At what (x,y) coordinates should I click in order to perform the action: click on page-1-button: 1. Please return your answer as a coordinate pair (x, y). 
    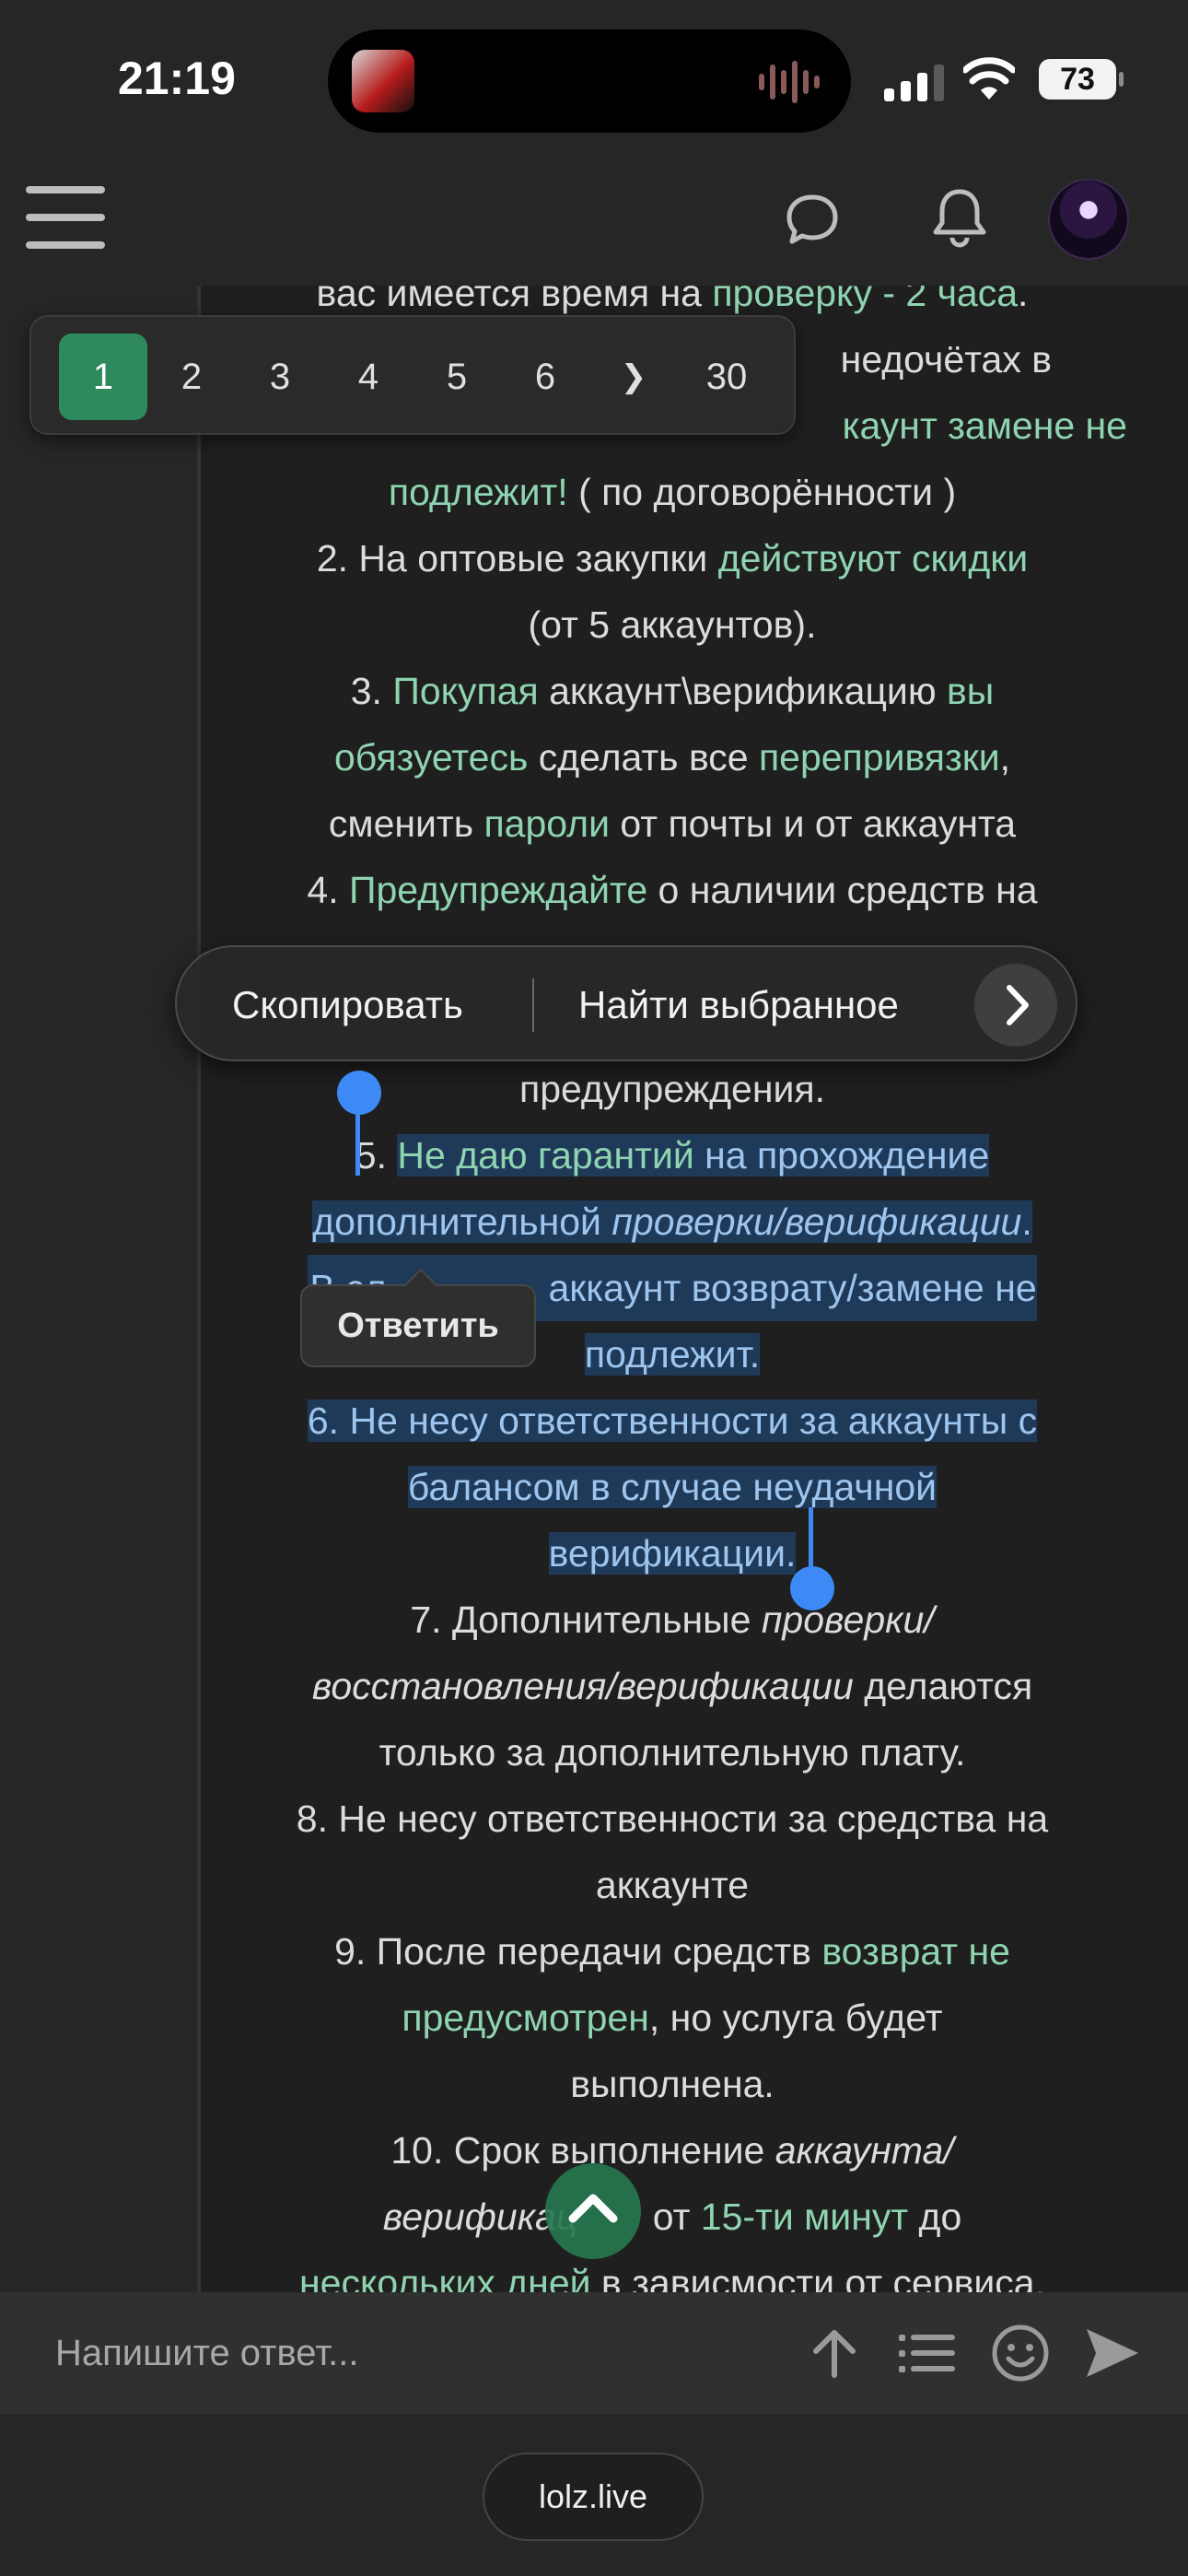
    Looking at the image, I should click on (103, 377).